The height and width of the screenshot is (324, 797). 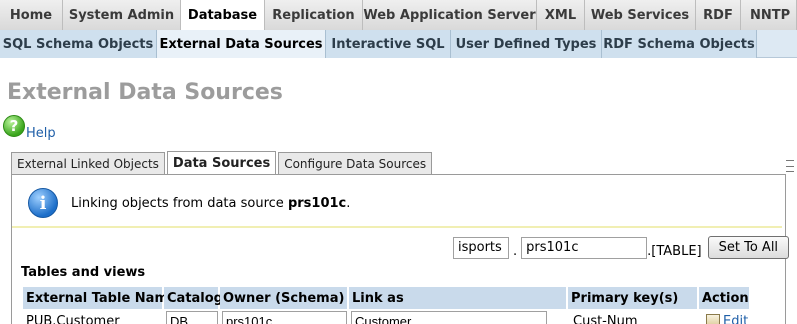 What do you see at coordinates (790, 166) in the screenshot?
I see `splitter-grip-icon` at bounding box center [790, 166].